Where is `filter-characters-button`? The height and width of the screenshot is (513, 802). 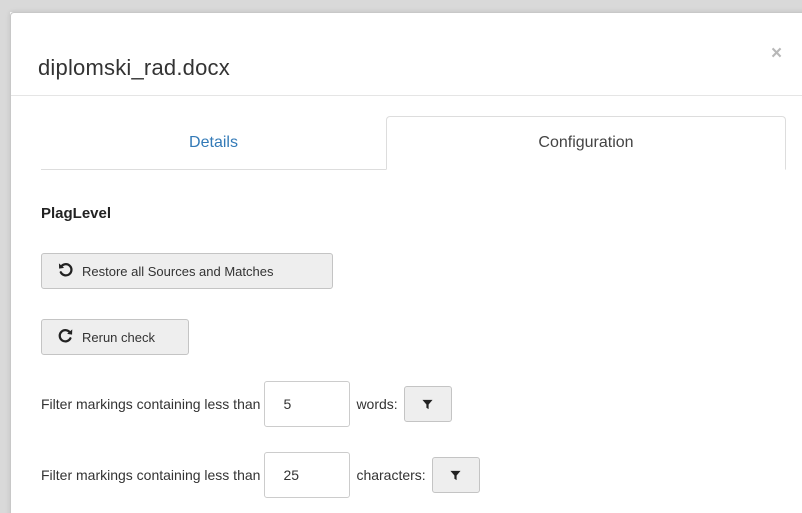 filter-characters-button is located at coordinates (455, 475).